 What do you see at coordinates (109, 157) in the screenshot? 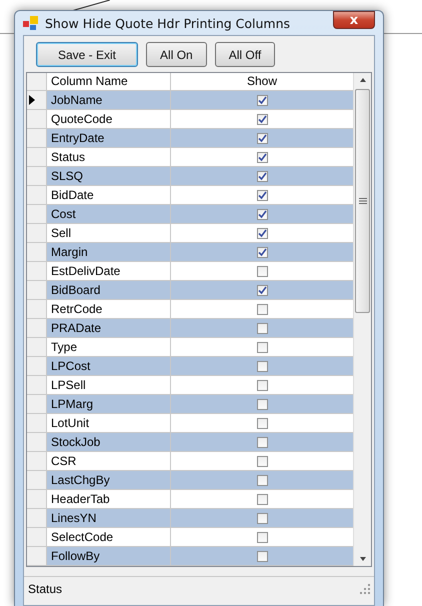
I see `table-cell: Status` at bounding box center [109, 157].